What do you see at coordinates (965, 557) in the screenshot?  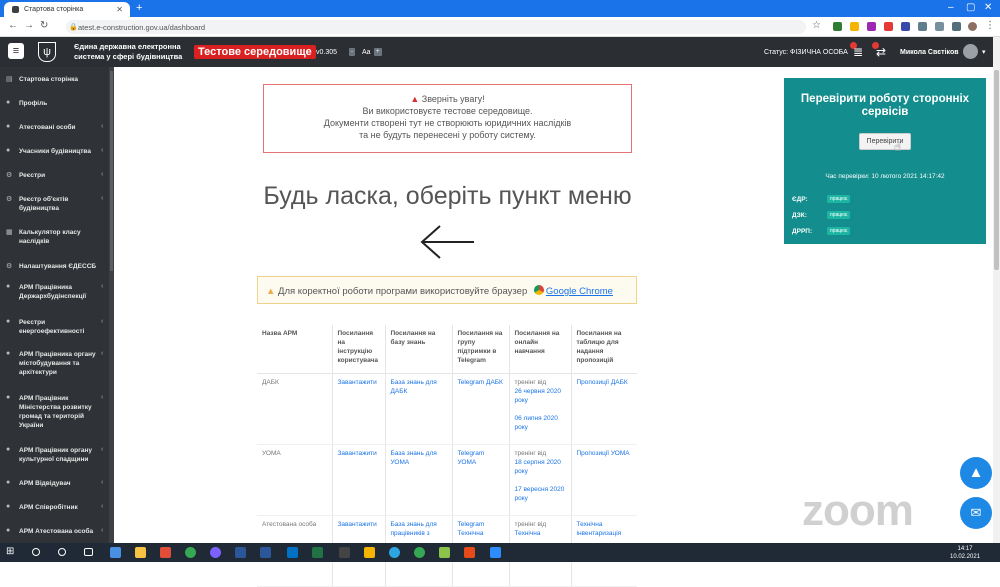 I see `clock-date: 10.02.2021` at bounding box center [965, 557].